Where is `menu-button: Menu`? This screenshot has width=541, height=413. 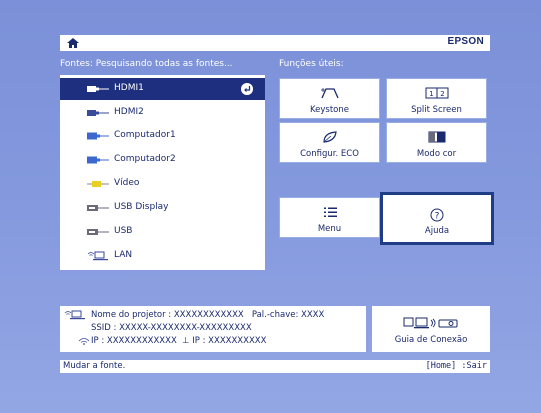 menu-button: Menu is located at coordinates (329, 217).